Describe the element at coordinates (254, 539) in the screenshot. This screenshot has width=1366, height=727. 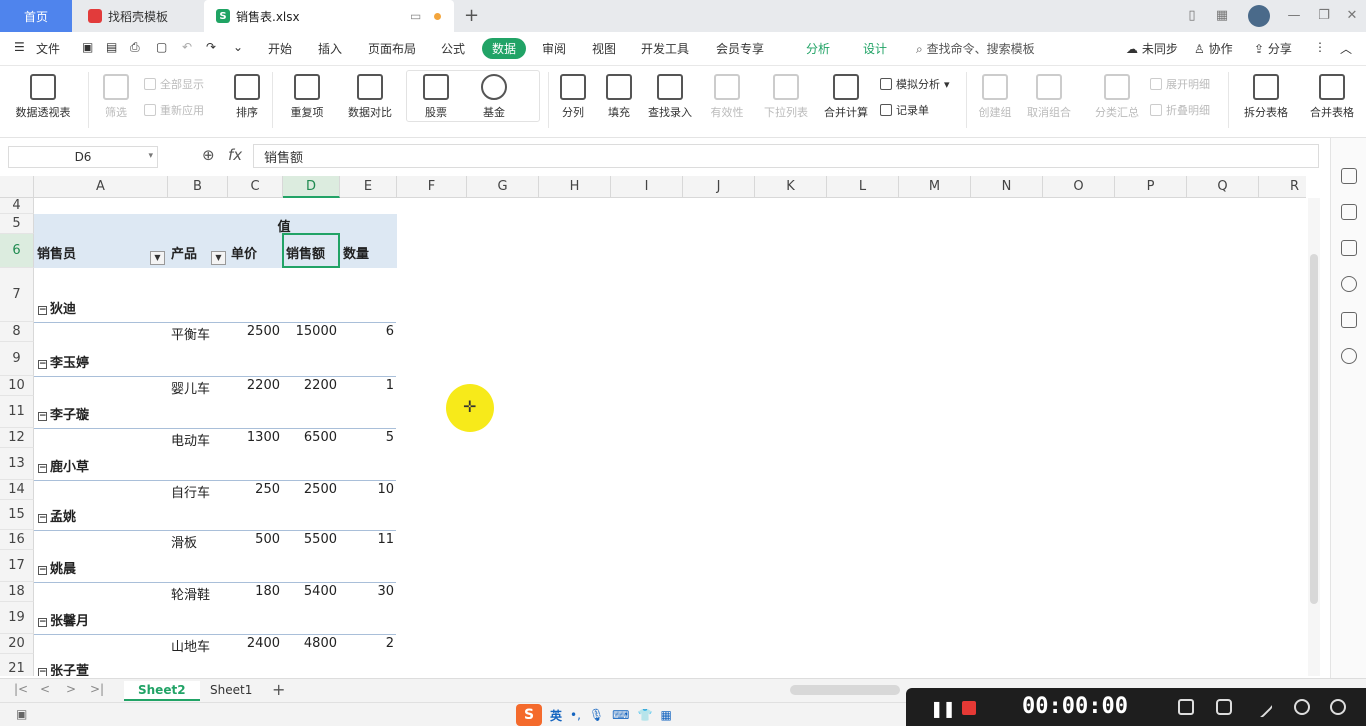
I see `pivot-price-4: 500` at that location.